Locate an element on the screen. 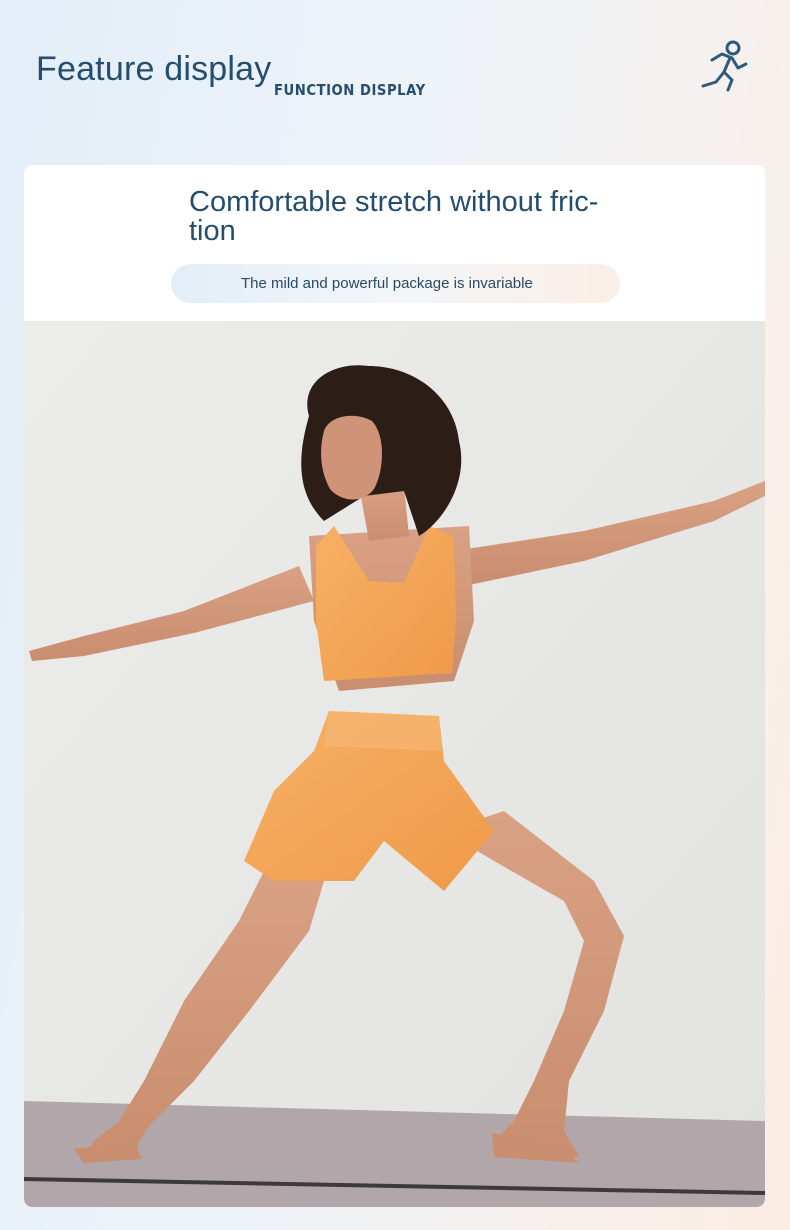 This screenshot has height=1230, width=790. feature-title-line-2: tion is located at coordinates (212, 231).